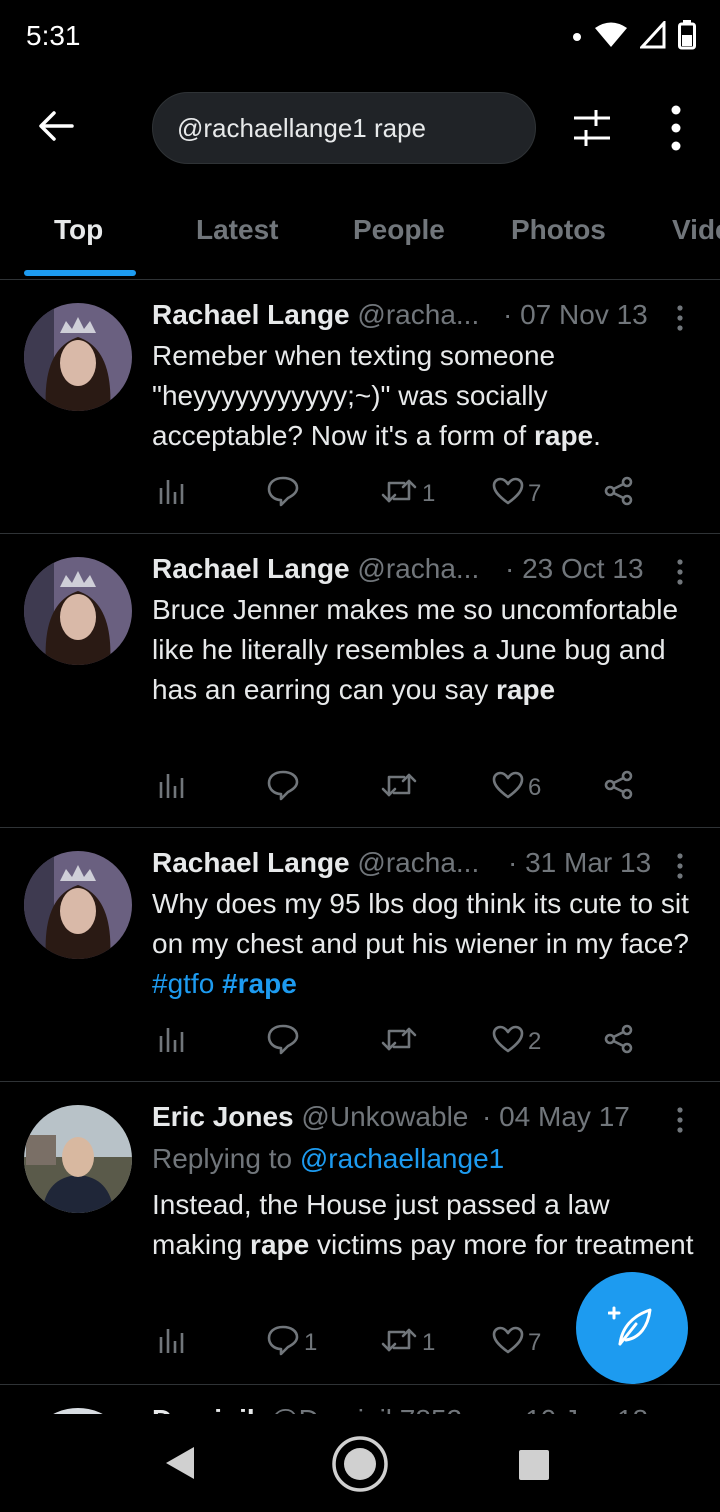  Describe the element at coordinates (676, 128) in the screenshot. I see `more-options-button` at that location.